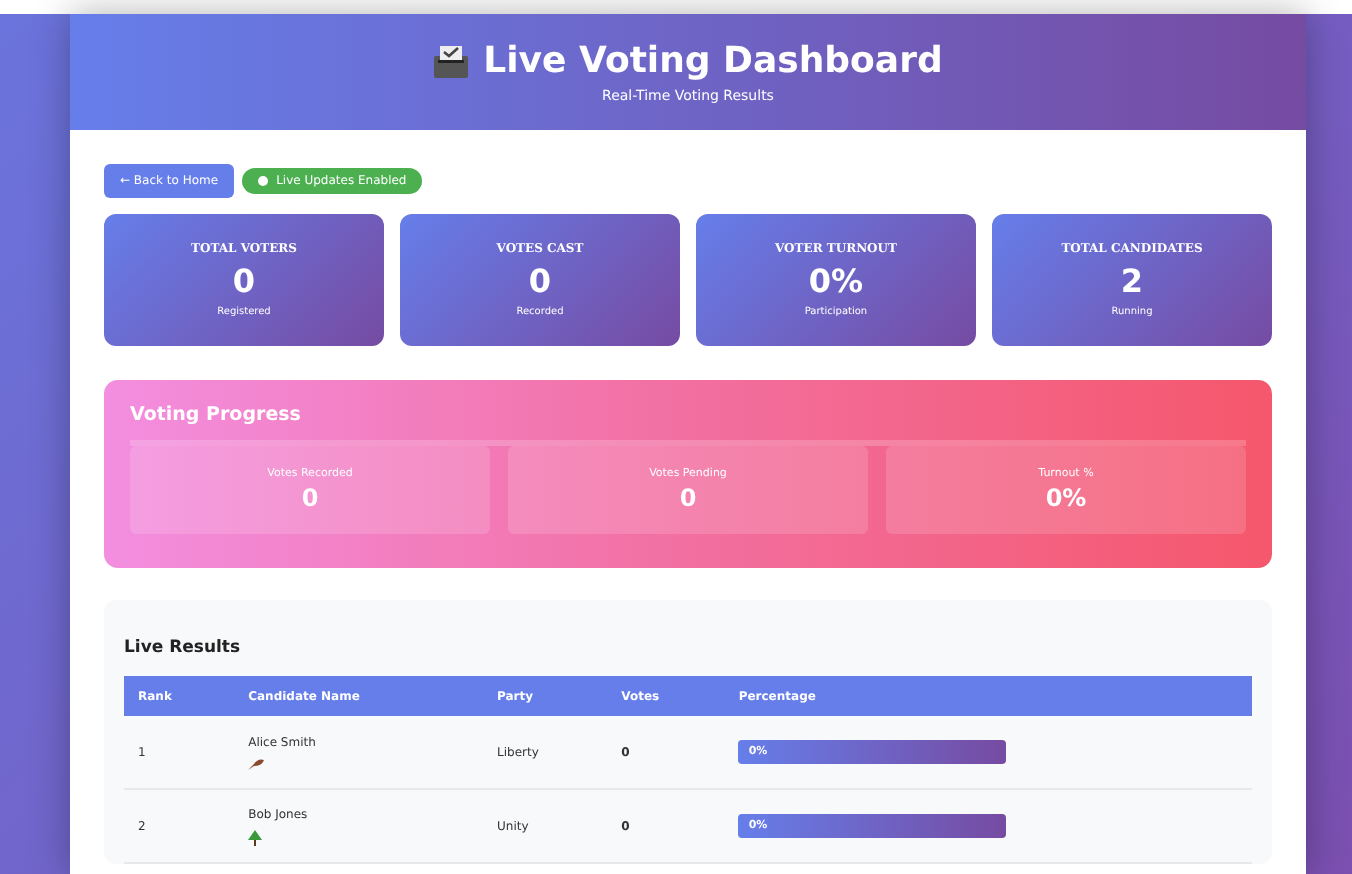 The height and width of the screenshot is (874, 1352). What do you see at coordinates (255, 837) in the screenshot?
I see `tree-icon` at bounding box center [255, 837].